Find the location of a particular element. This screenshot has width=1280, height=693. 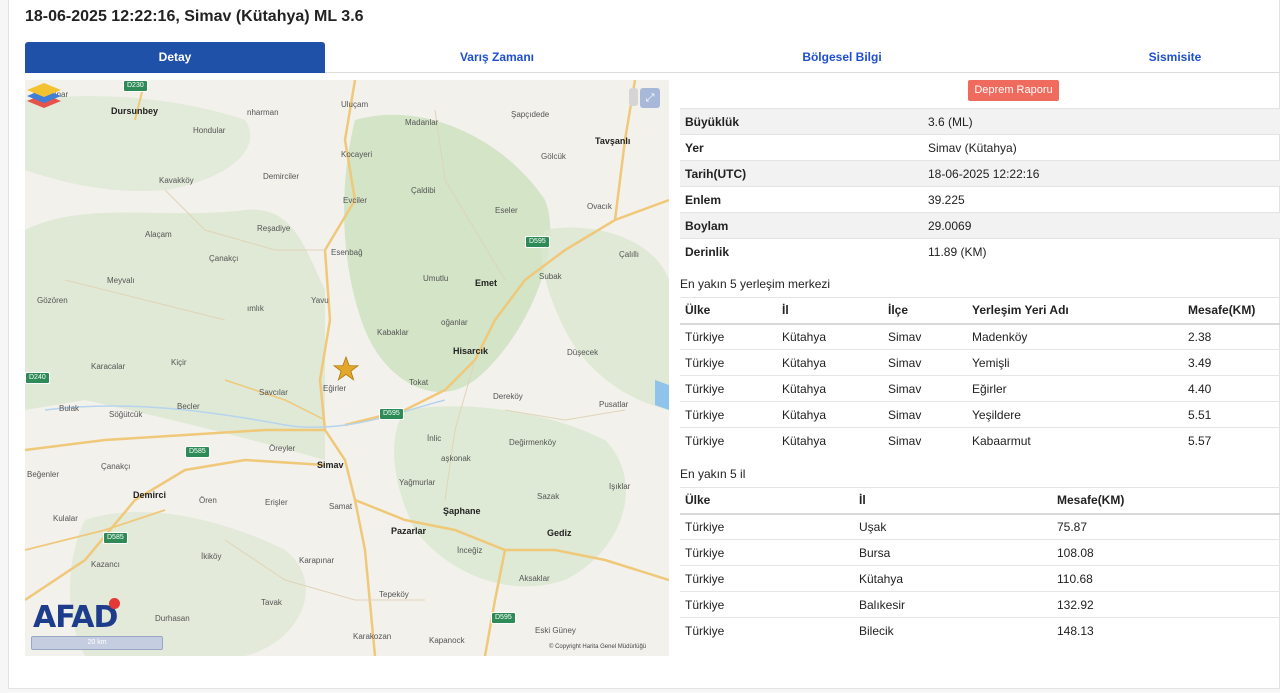

detail-value: 18-06-2025 12:22:16 is located at coordinates (1101, 173).